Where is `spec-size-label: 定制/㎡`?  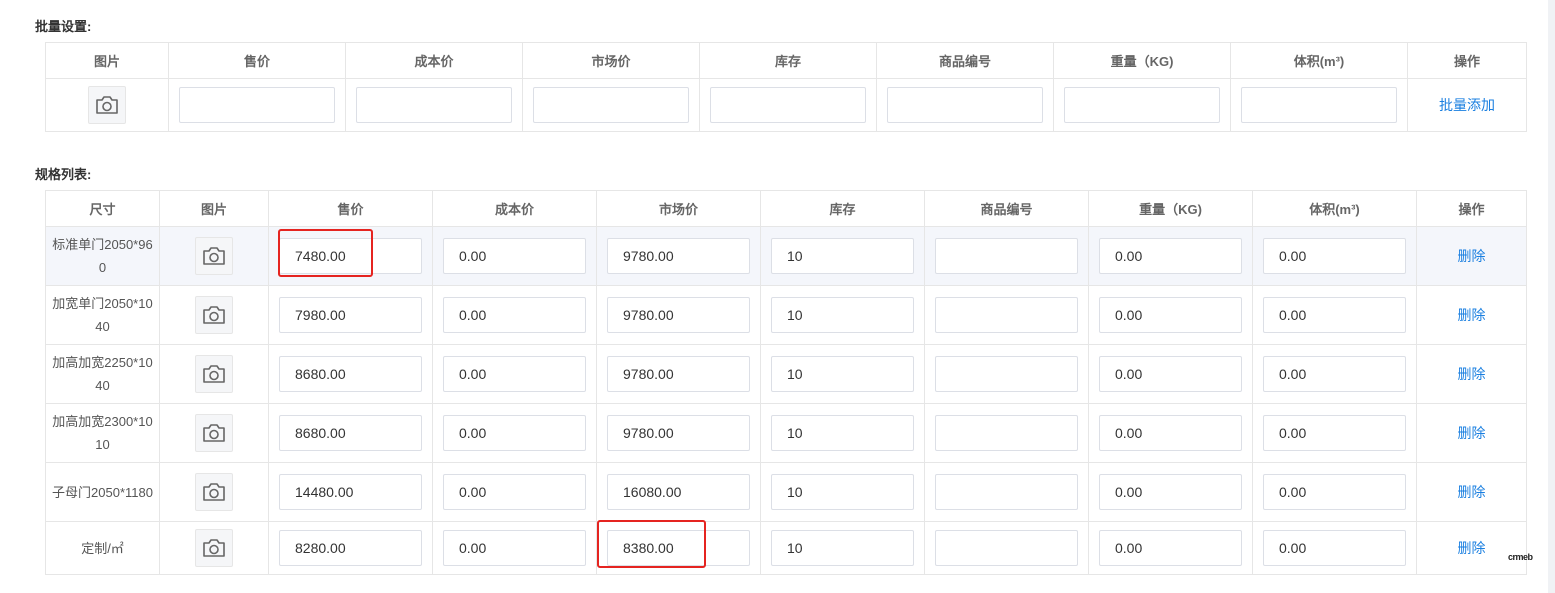
spec-size-label: 定制/㎡ is located at coordinates (102, 548).